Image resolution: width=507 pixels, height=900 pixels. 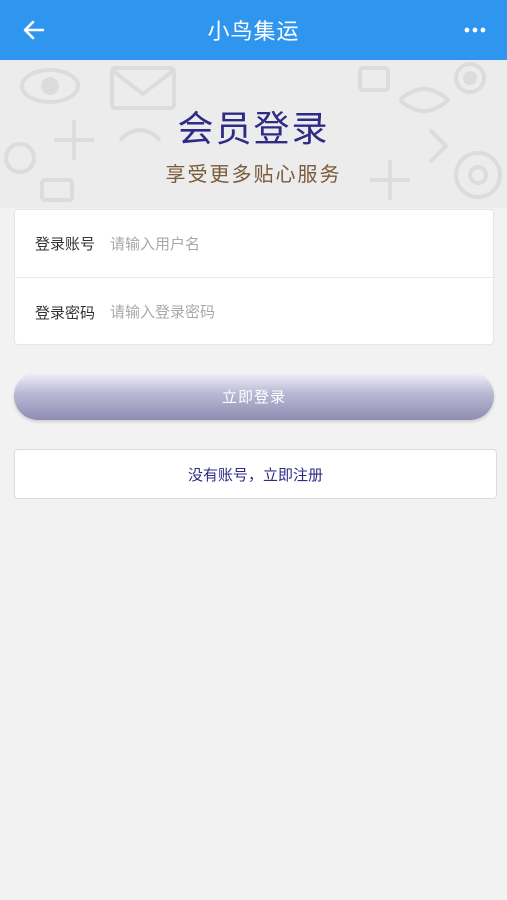 I want to click on more-dots-icon, so click(x=475, y=30).